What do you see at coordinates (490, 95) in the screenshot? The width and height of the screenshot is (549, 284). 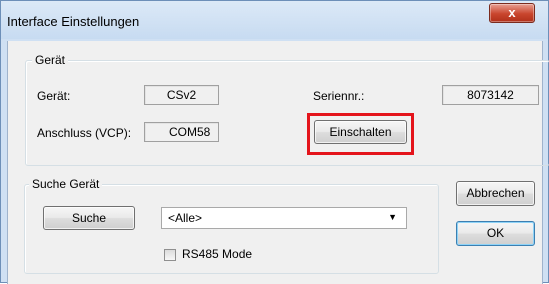 I see `serial-value-field: 8073142` at bounding box center [490, 95].